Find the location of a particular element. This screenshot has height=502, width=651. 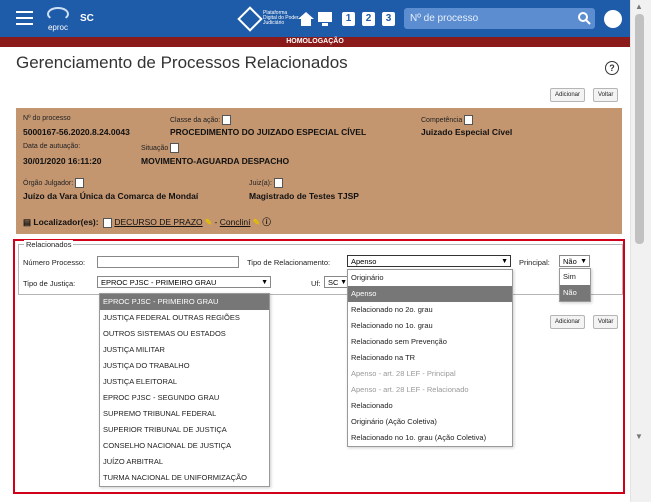

dropdown-option: OUTROS SISTEMAS OU ESTADOS is located at coordinates (184, 334).